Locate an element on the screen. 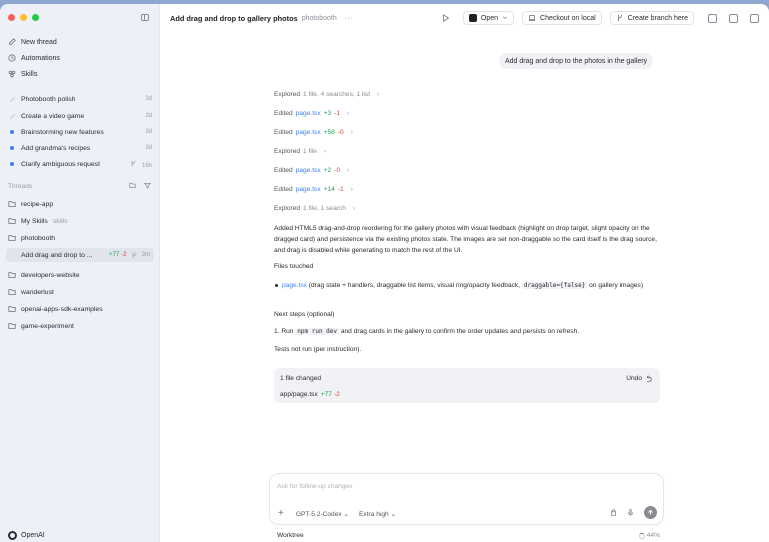 The width and height of the screenshot is (769, 542). reasoning-label: Extra high is located at coordinates (374, 514).